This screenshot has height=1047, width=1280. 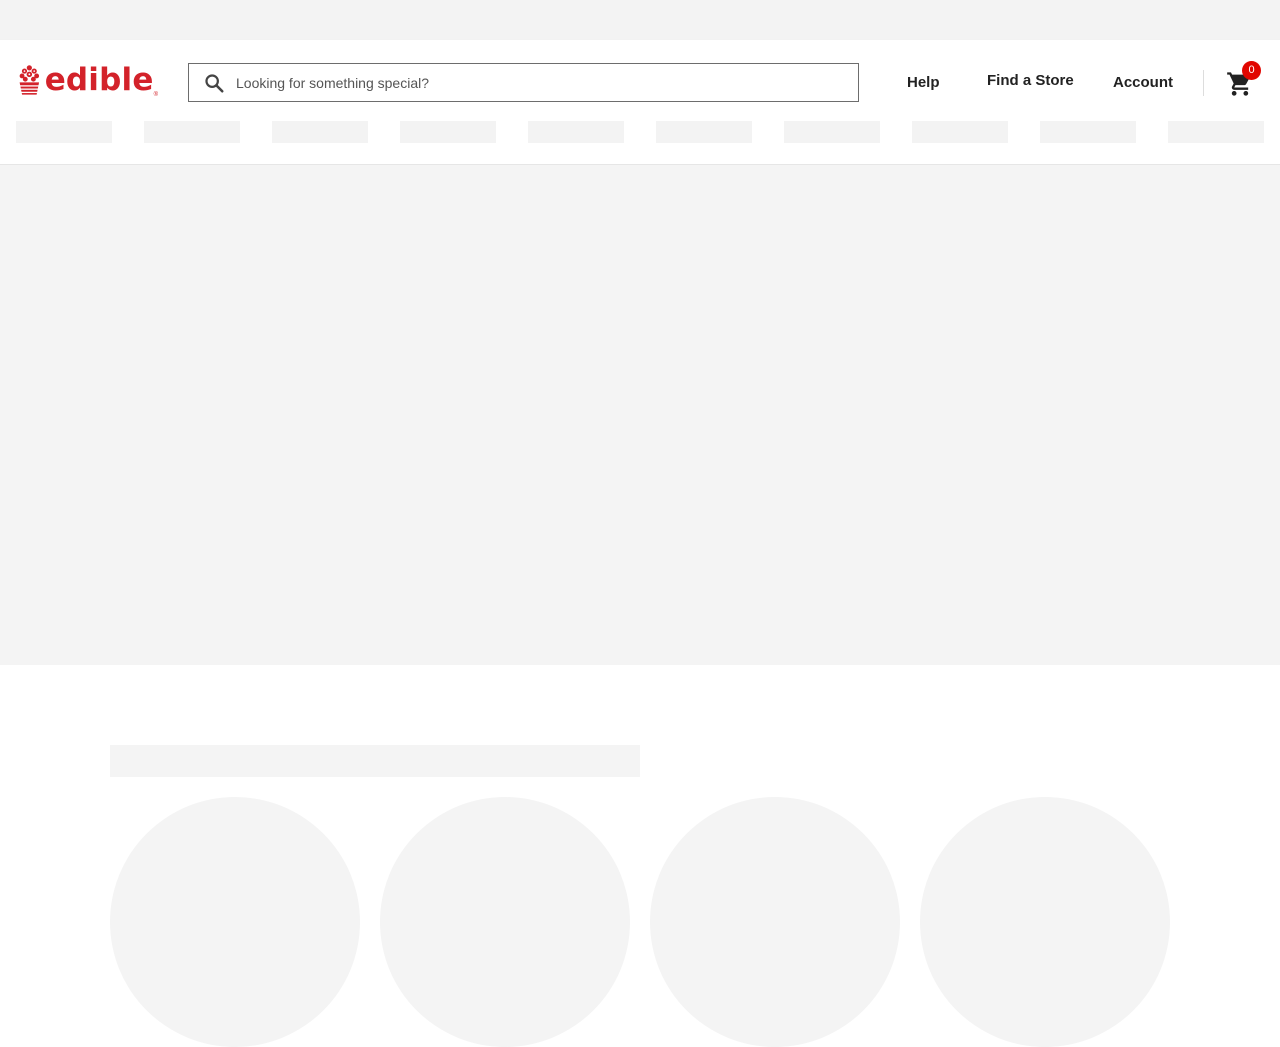 I want to click on brand-wordmark: edible, so click(x=99, y=79).